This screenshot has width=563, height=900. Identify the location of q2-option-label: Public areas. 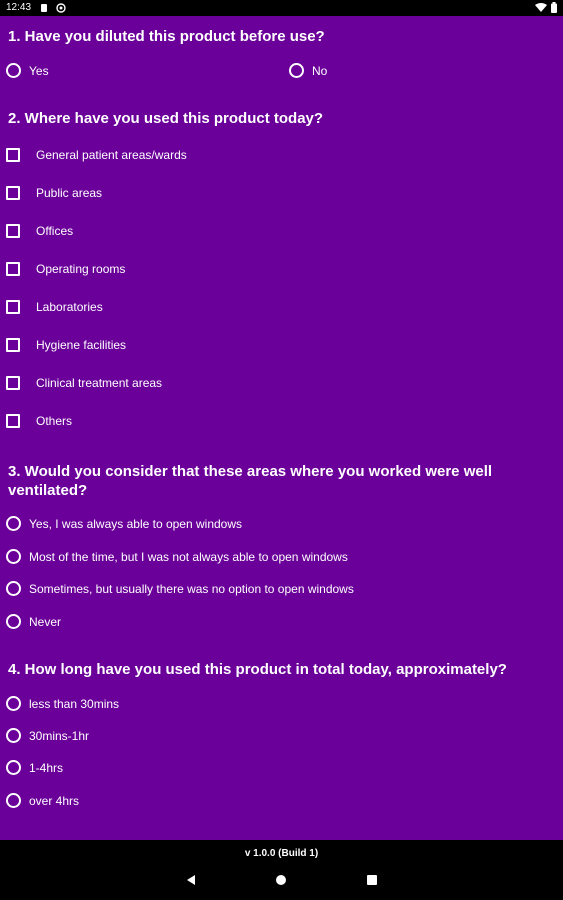
(69, 193).